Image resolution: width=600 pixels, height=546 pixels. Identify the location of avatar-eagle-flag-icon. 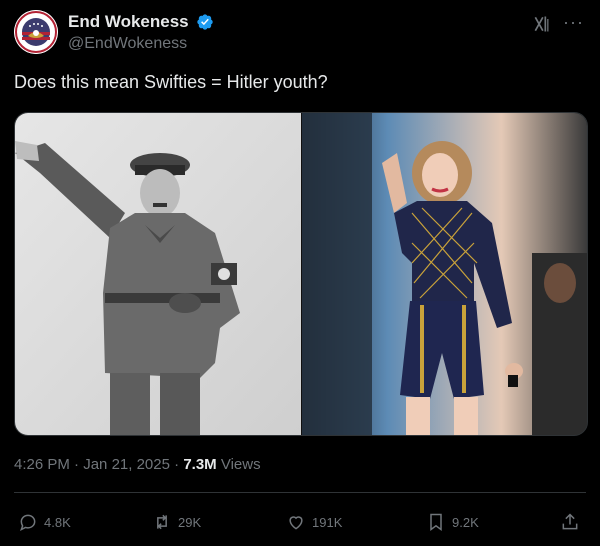
(36, 32).